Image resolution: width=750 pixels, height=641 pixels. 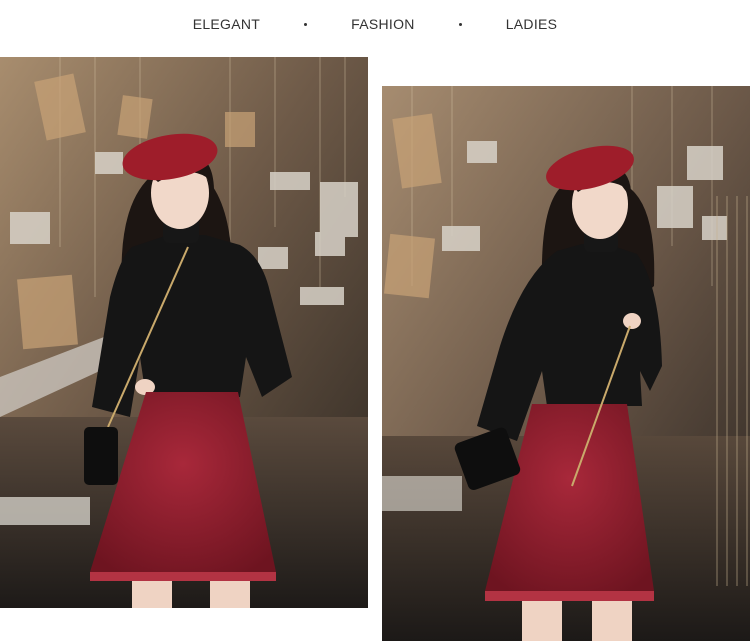 I want to click on tagline: ELEGANT FASHION LADIES, so click(x=375, y=24).